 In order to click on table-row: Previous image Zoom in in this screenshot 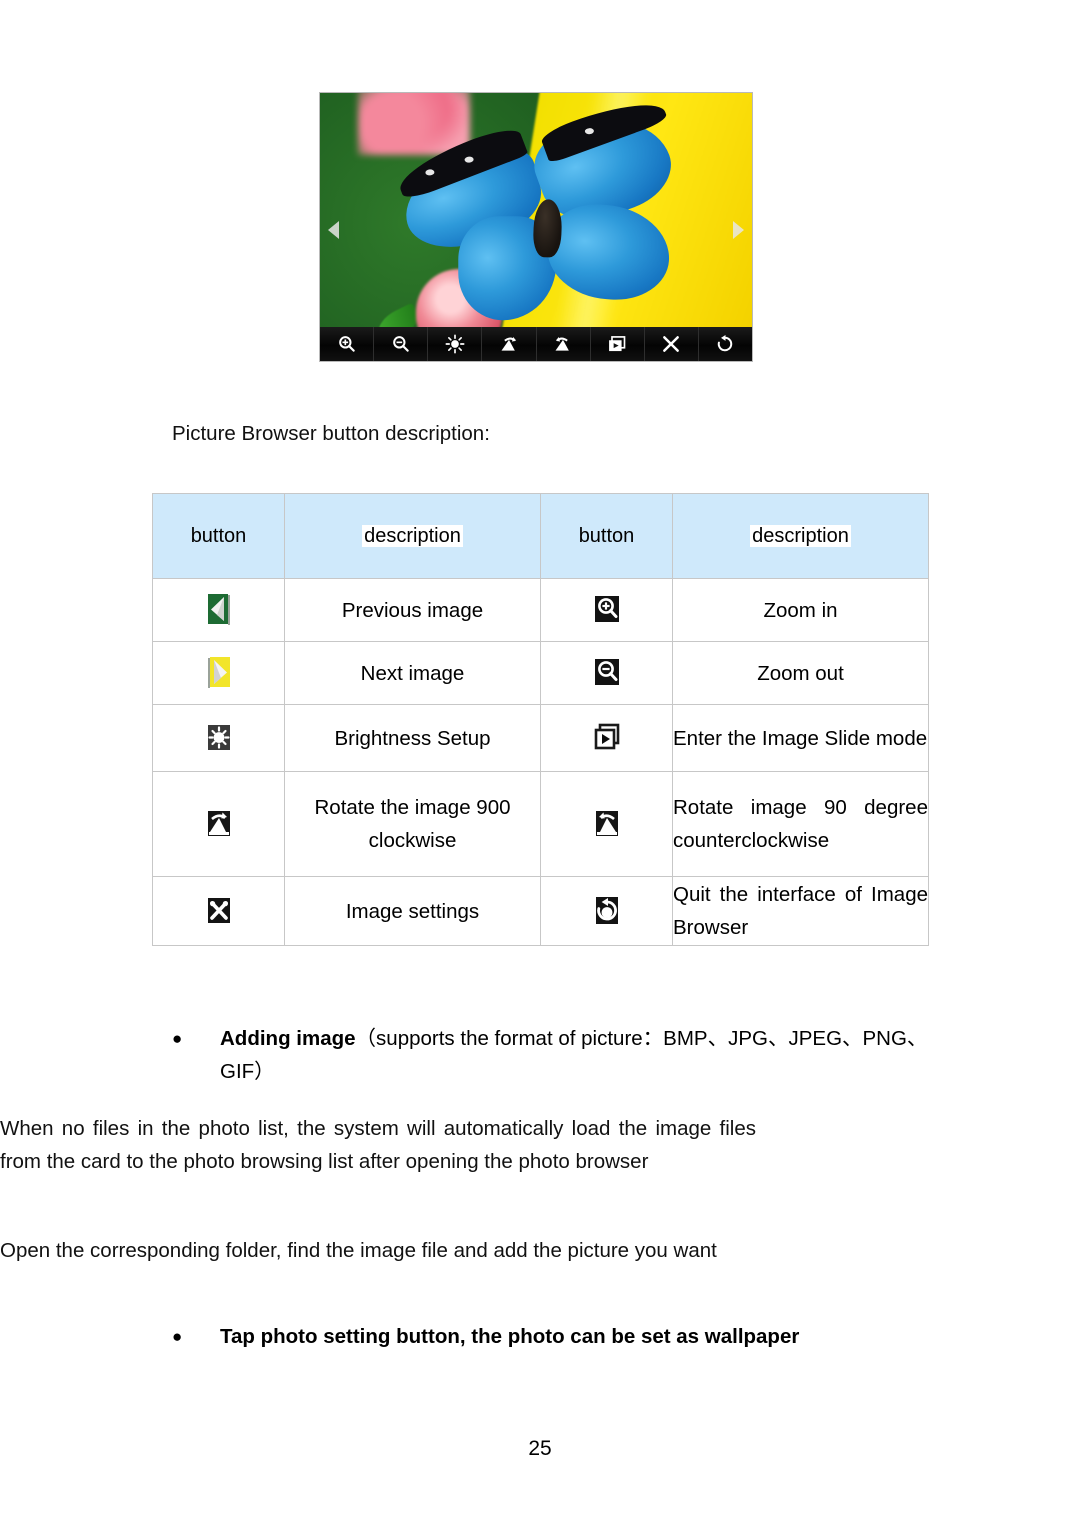, I will do `click(540, 610)`.